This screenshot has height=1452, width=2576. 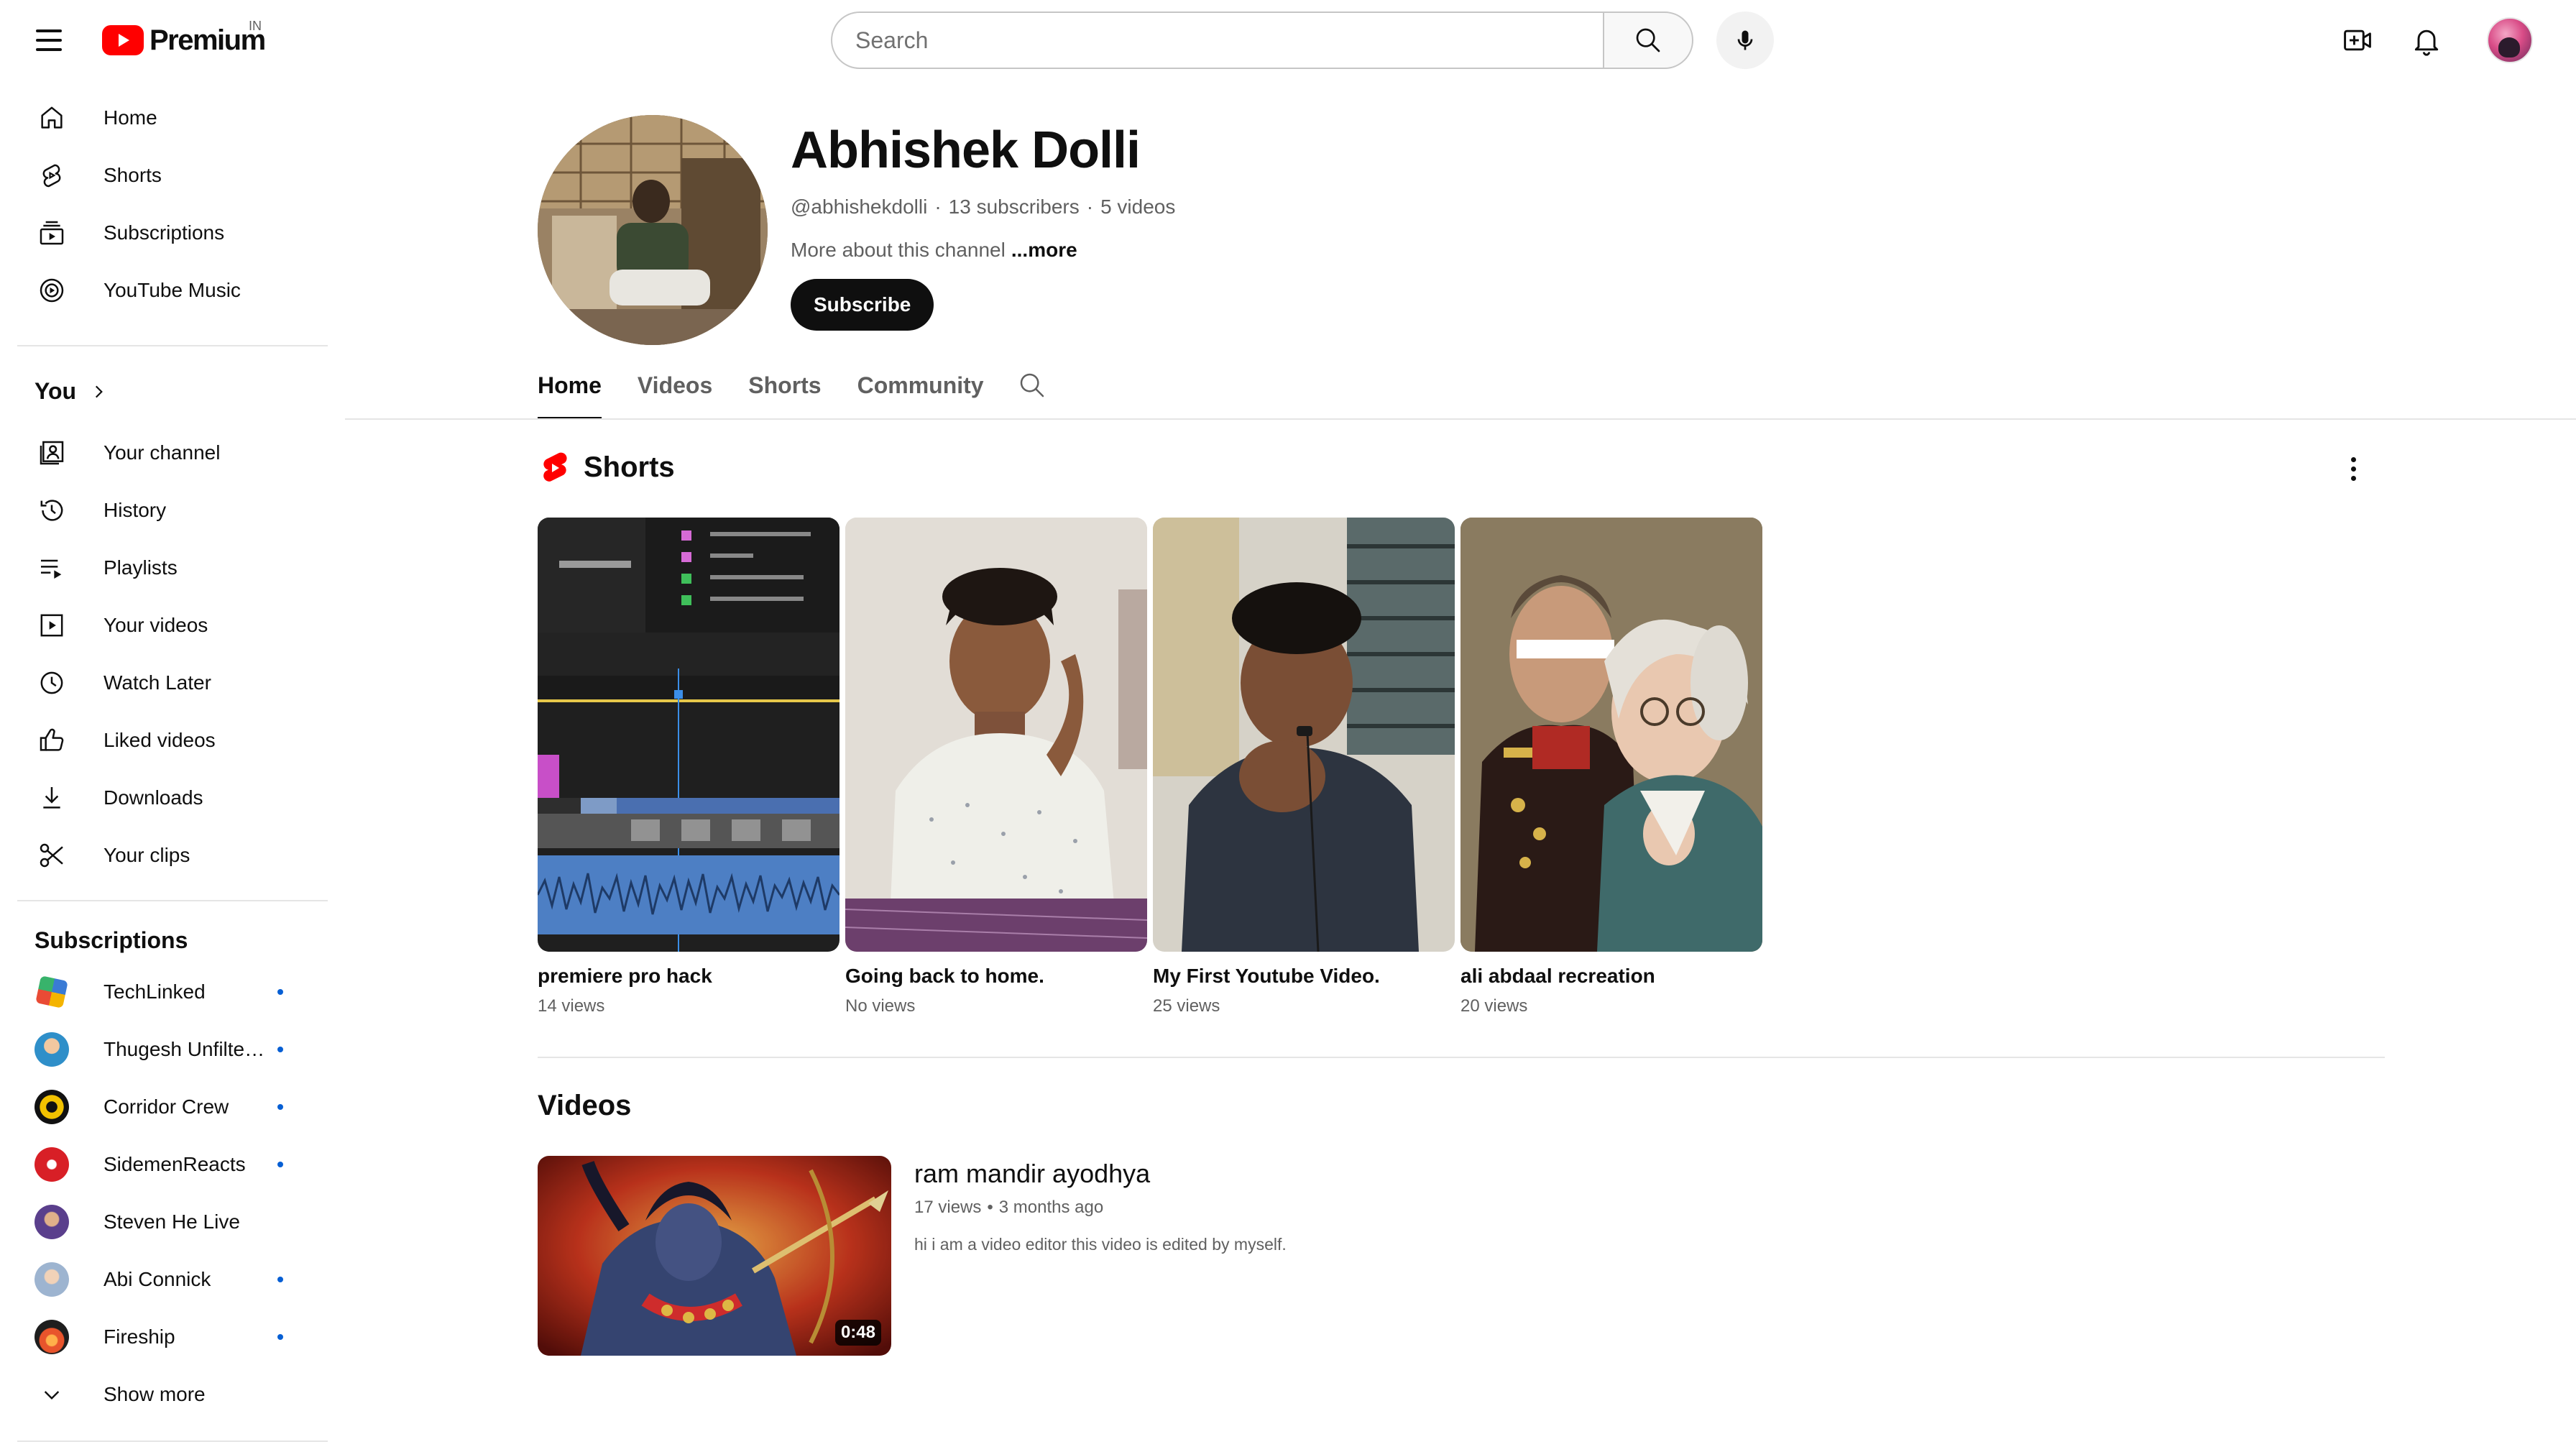 I want to click on channel-meta: @abhishekdolli · 13 subscribers · 5 videos, so click(x=983, y=207).